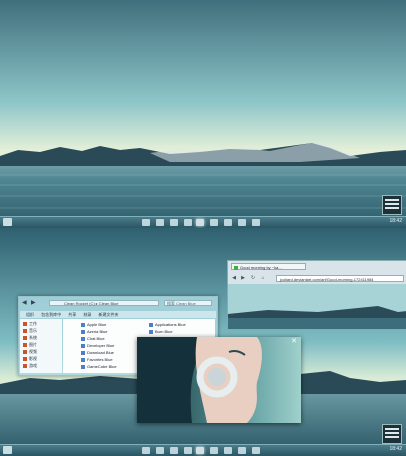 The width and height of the screenshot is (406, 456). I want to click on folder-item: Chat Blue, so click(93, 339).